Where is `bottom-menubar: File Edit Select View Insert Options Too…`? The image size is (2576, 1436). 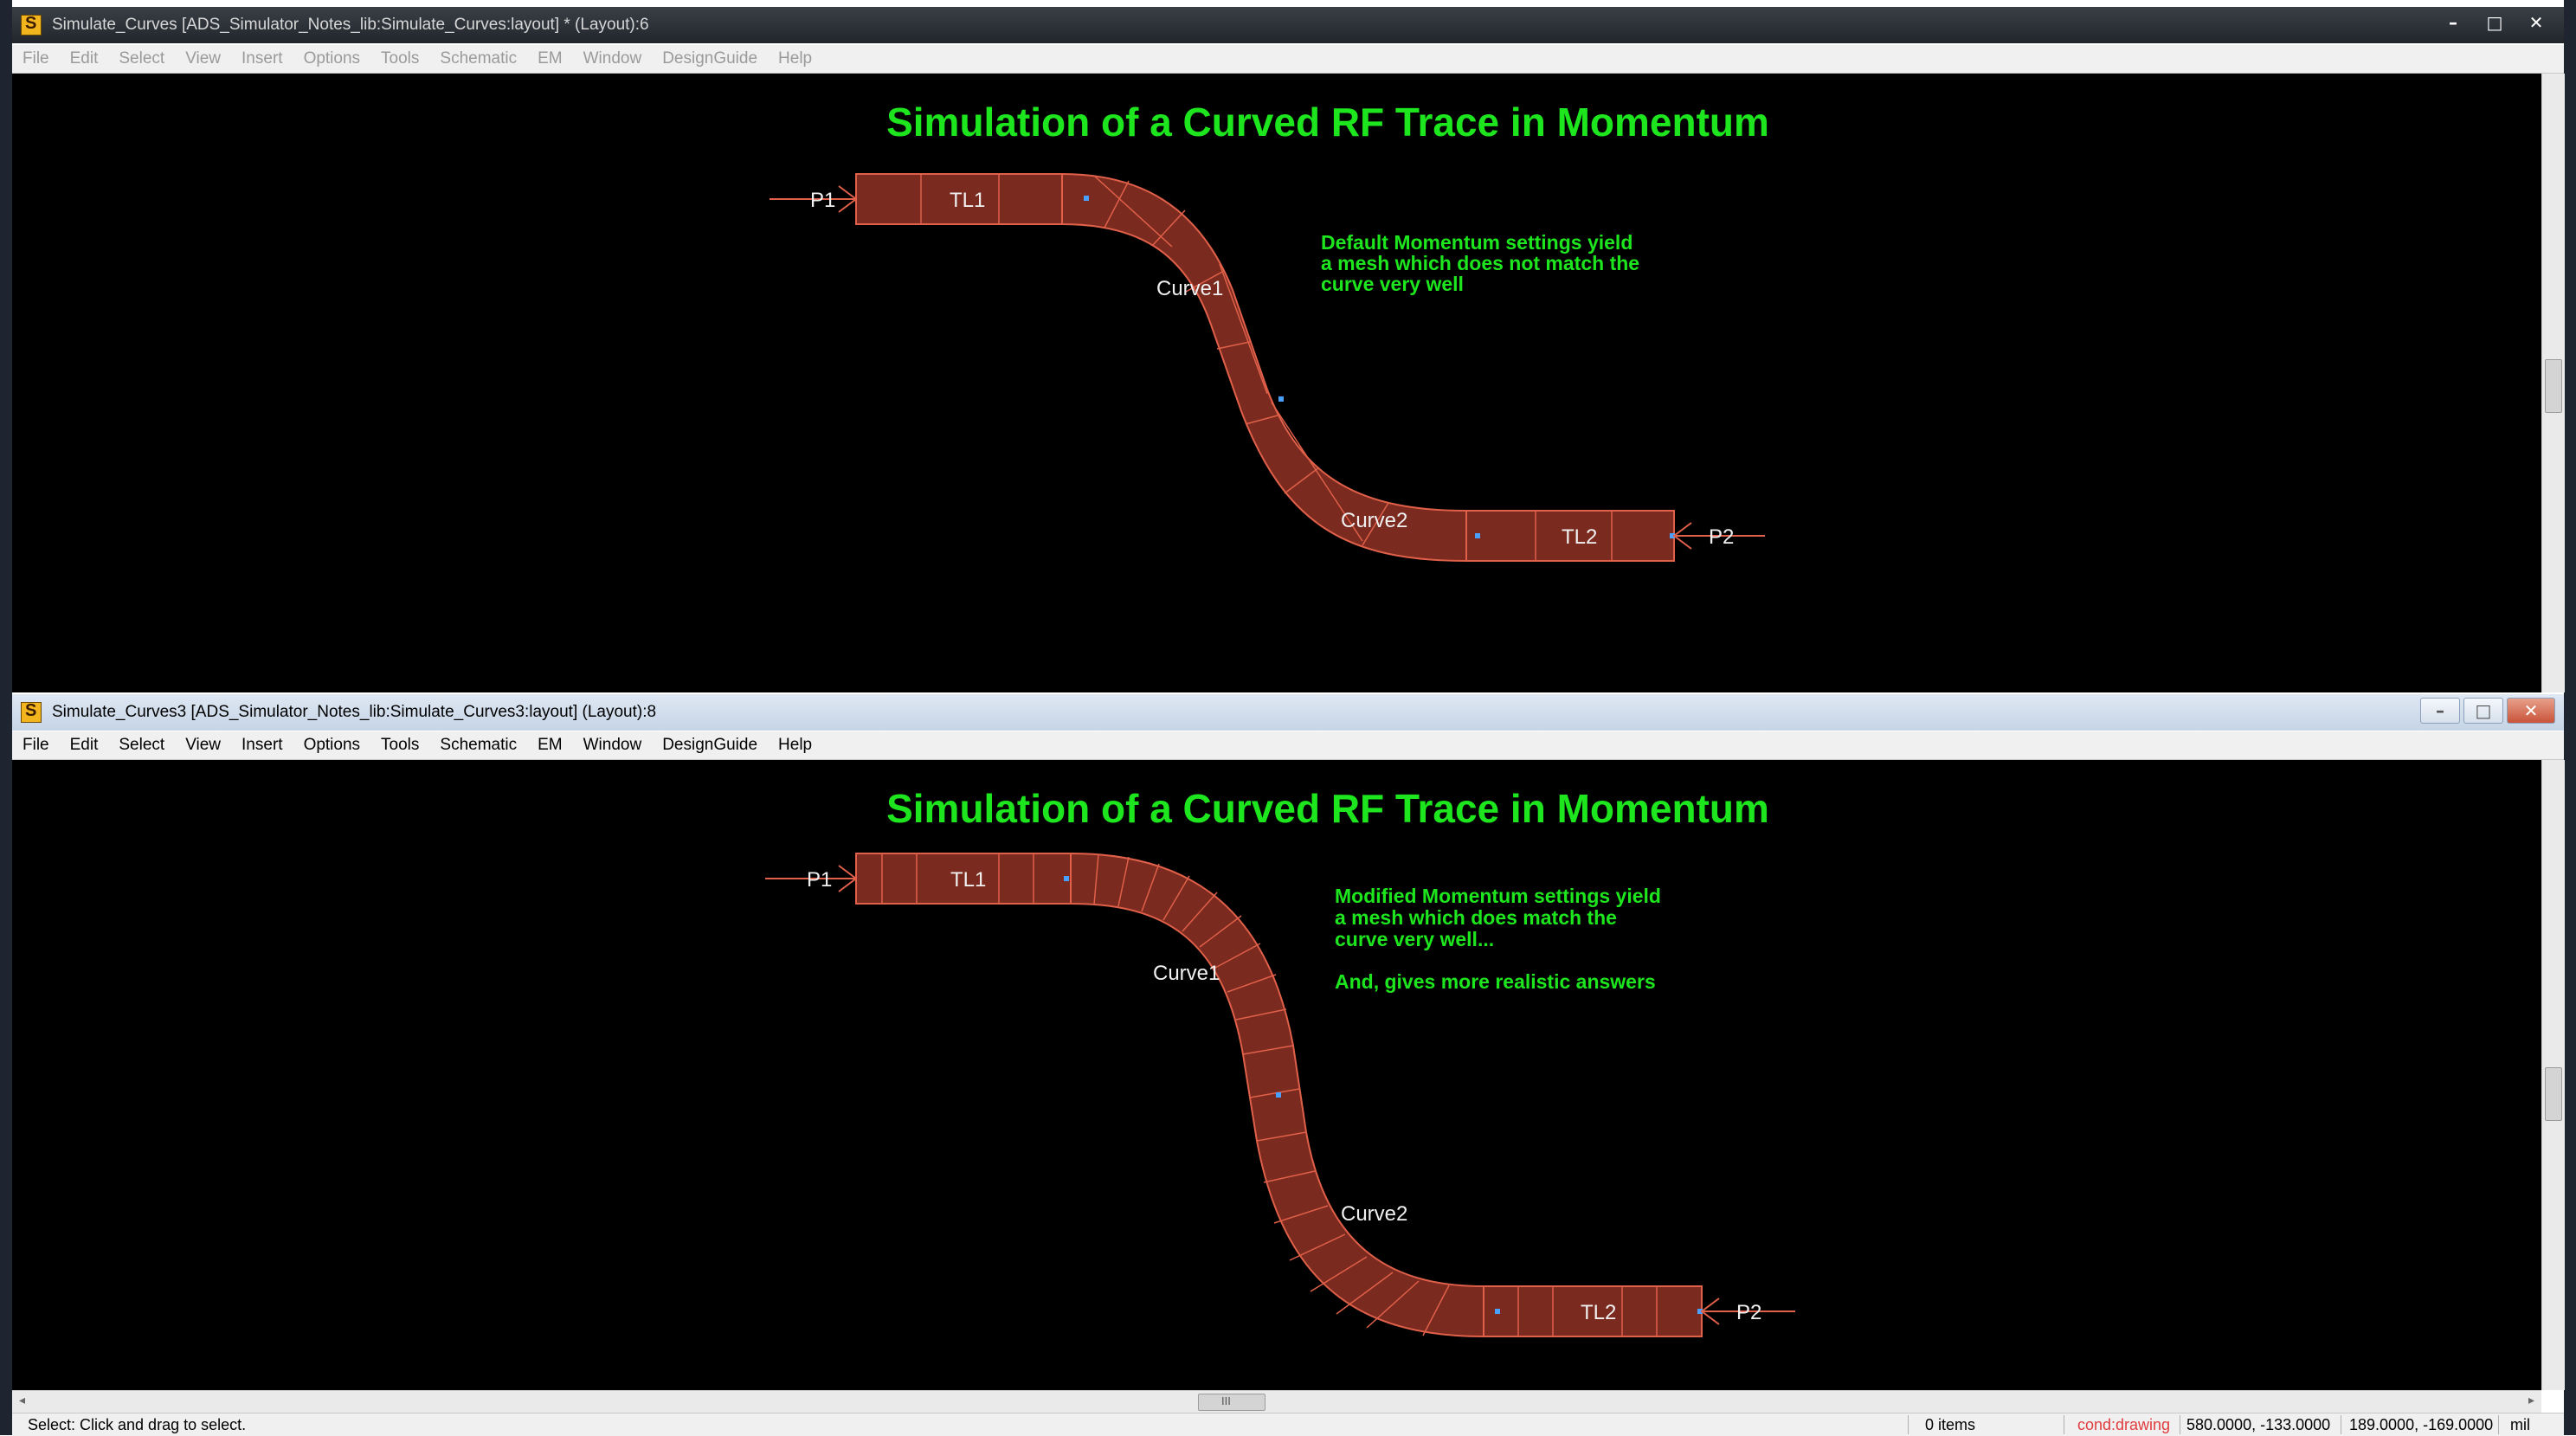
bottom-menubar: File Edit Select View Insert Options Too… is located at coordinates (1288, 745).